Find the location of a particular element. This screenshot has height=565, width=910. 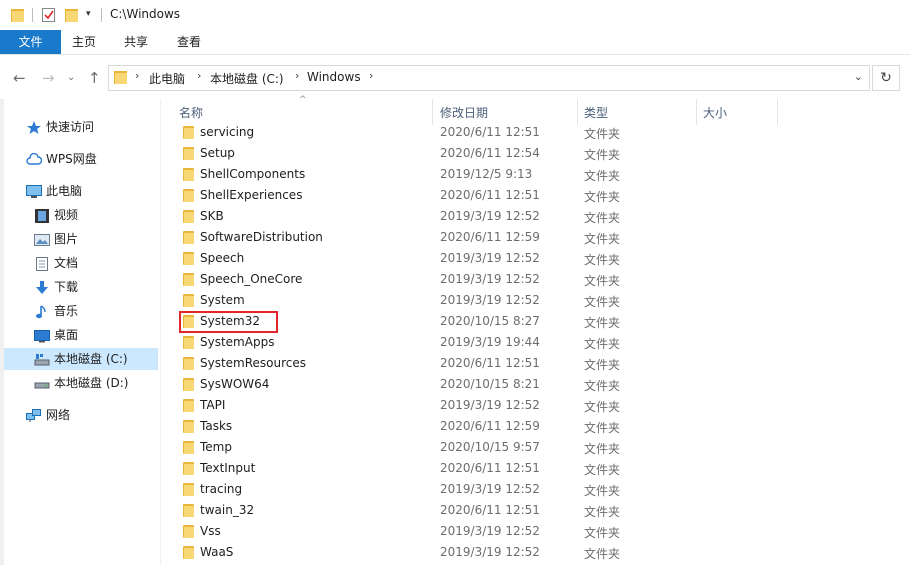

nav-item-wps-drive: WPS网盘 is located at coordinates (61, 159).